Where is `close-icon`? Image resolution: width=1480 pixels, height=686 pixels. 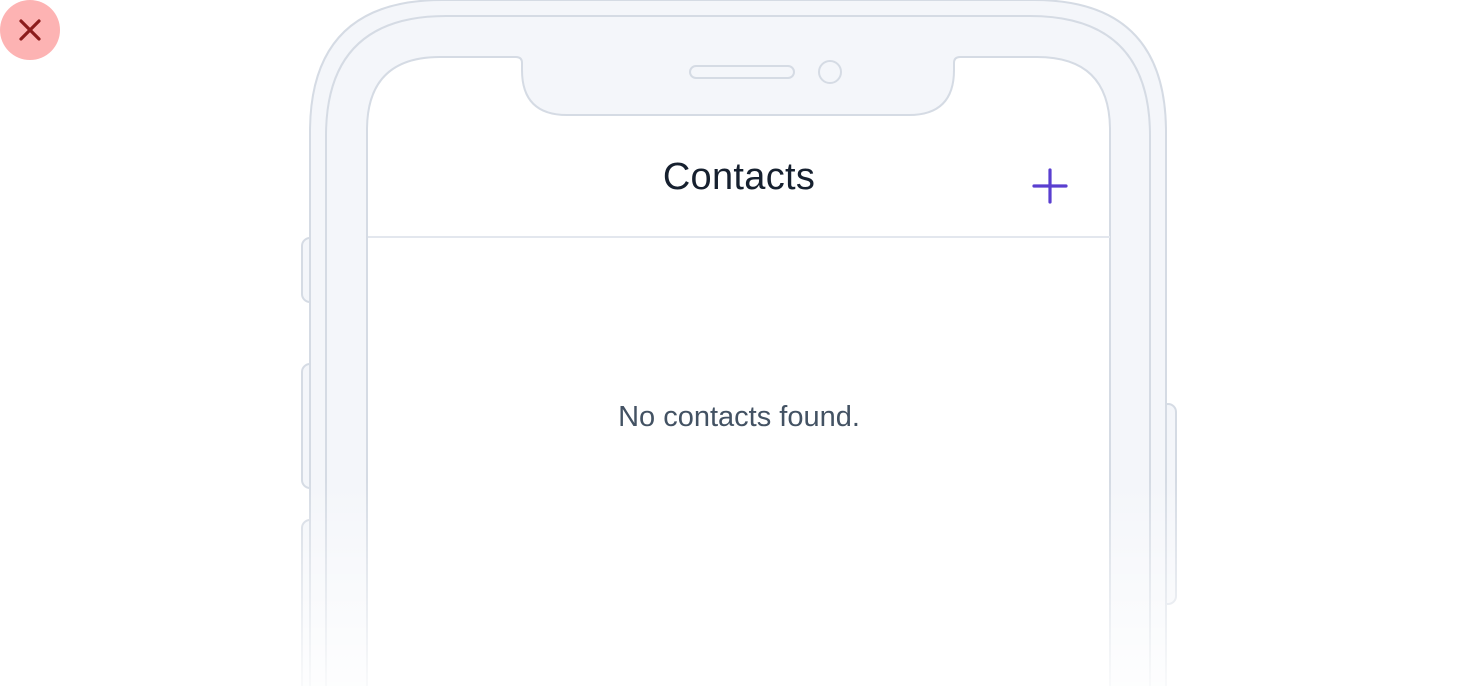 close-icon is located at coordinates (30, 30).